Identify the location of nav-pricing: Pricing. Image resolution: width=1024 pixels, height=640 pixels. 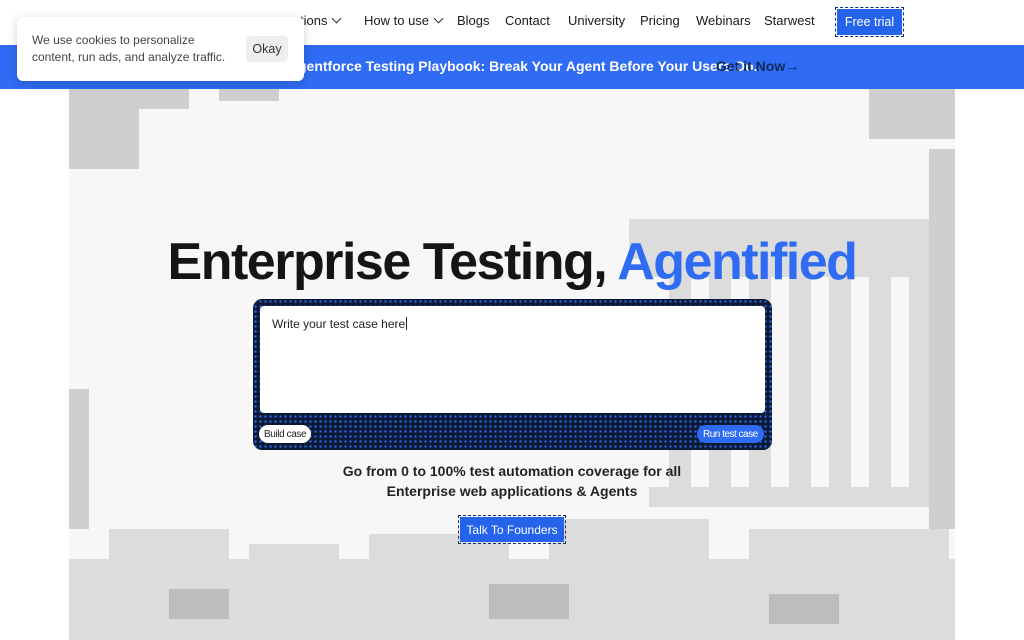
(660, 20).